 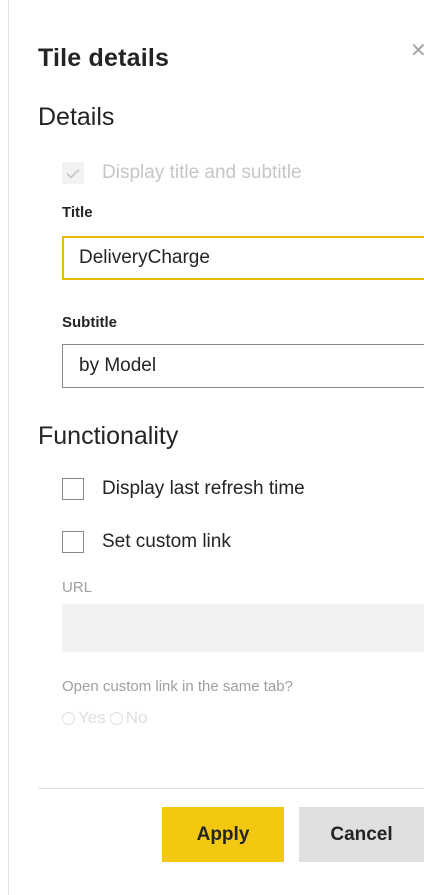 I want to click on display-refresh-option: Display last refresh time, so click(x=183, y=489).